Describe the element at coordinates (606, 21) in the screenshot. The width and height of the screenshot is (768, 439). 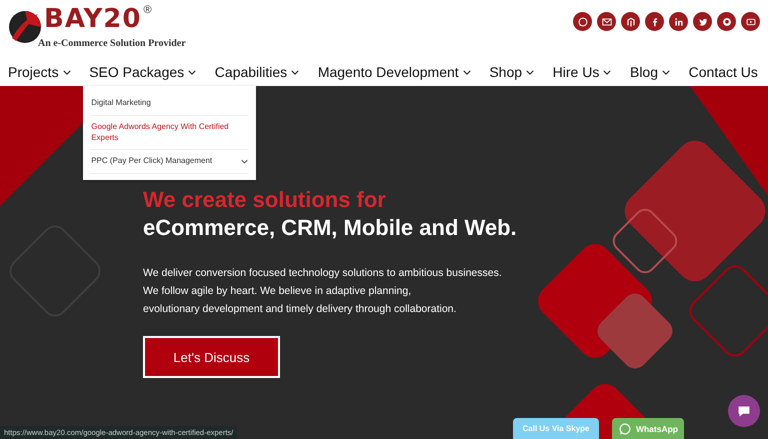
I see `mail-icon` at that location.